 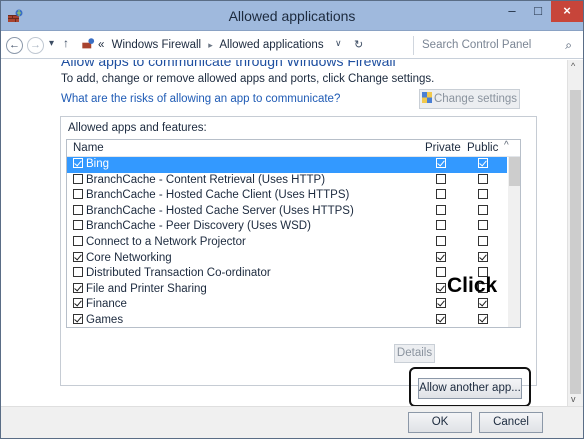 I want to click on page-scrollbar-thumb, so click(x=575, y=242).